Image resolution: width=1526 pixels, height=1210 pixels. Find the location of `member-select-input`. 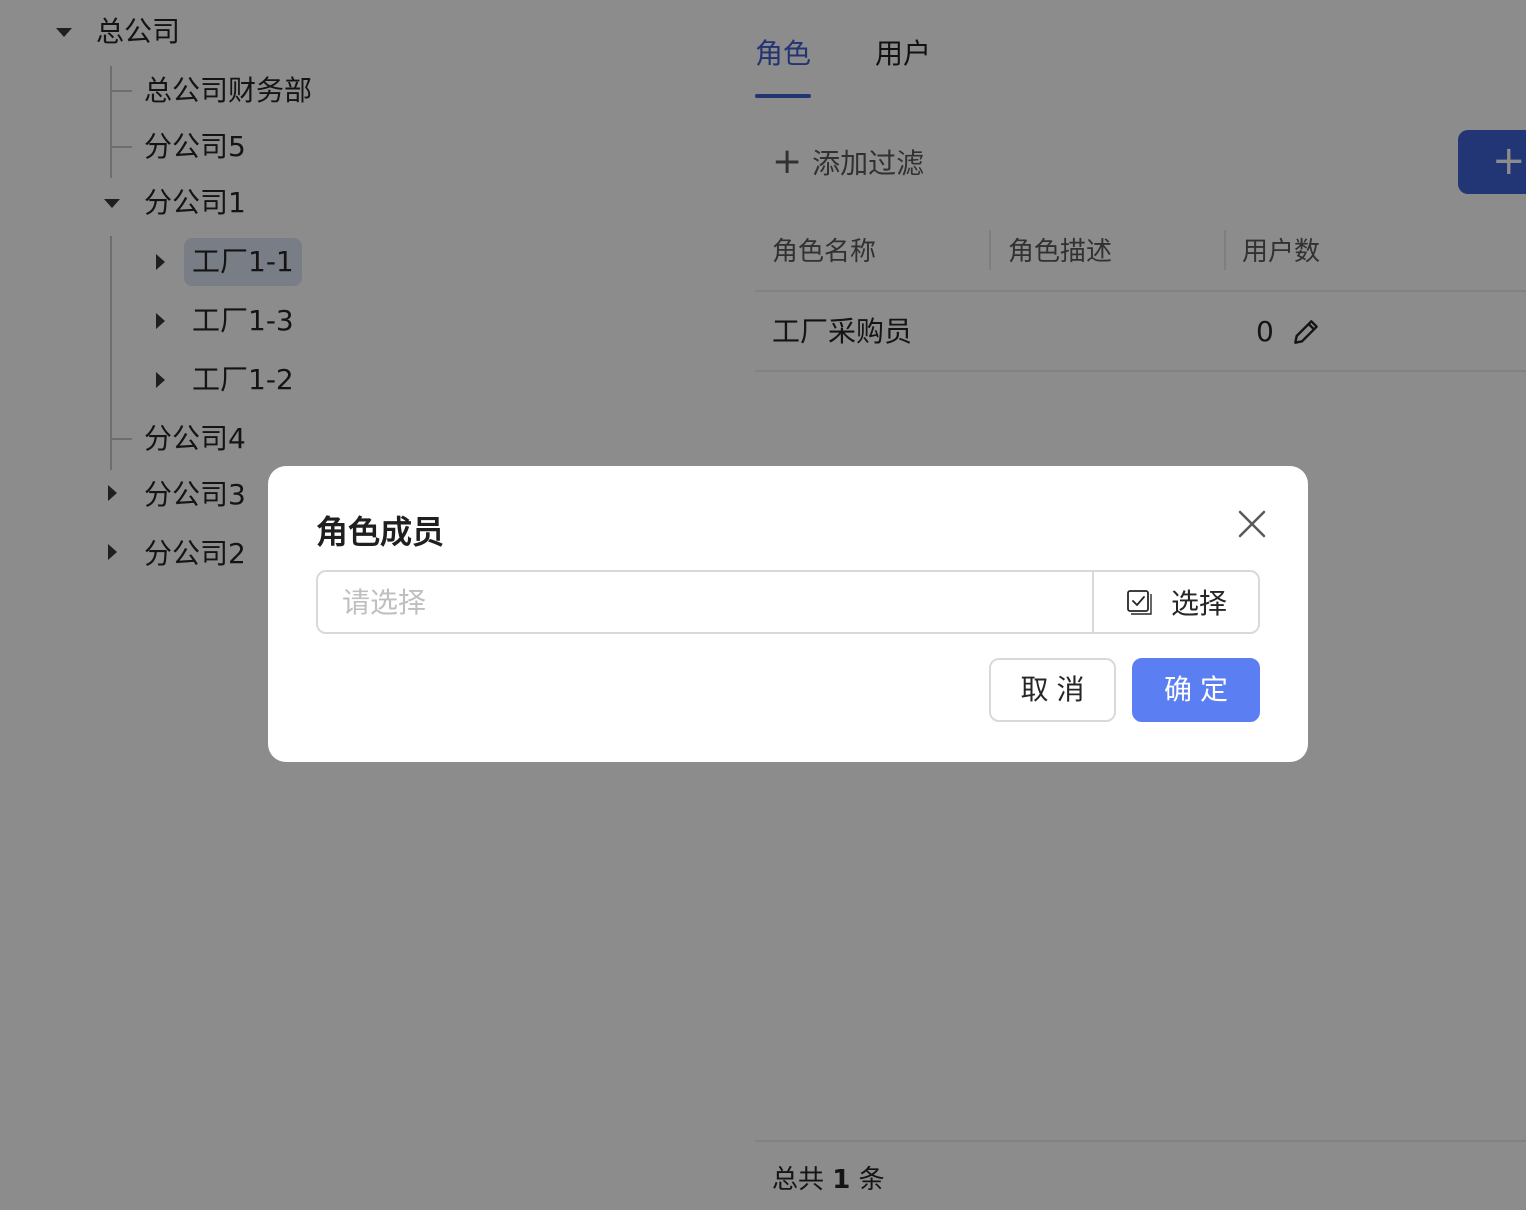

member-select-input is located at coordinates (705, 602).